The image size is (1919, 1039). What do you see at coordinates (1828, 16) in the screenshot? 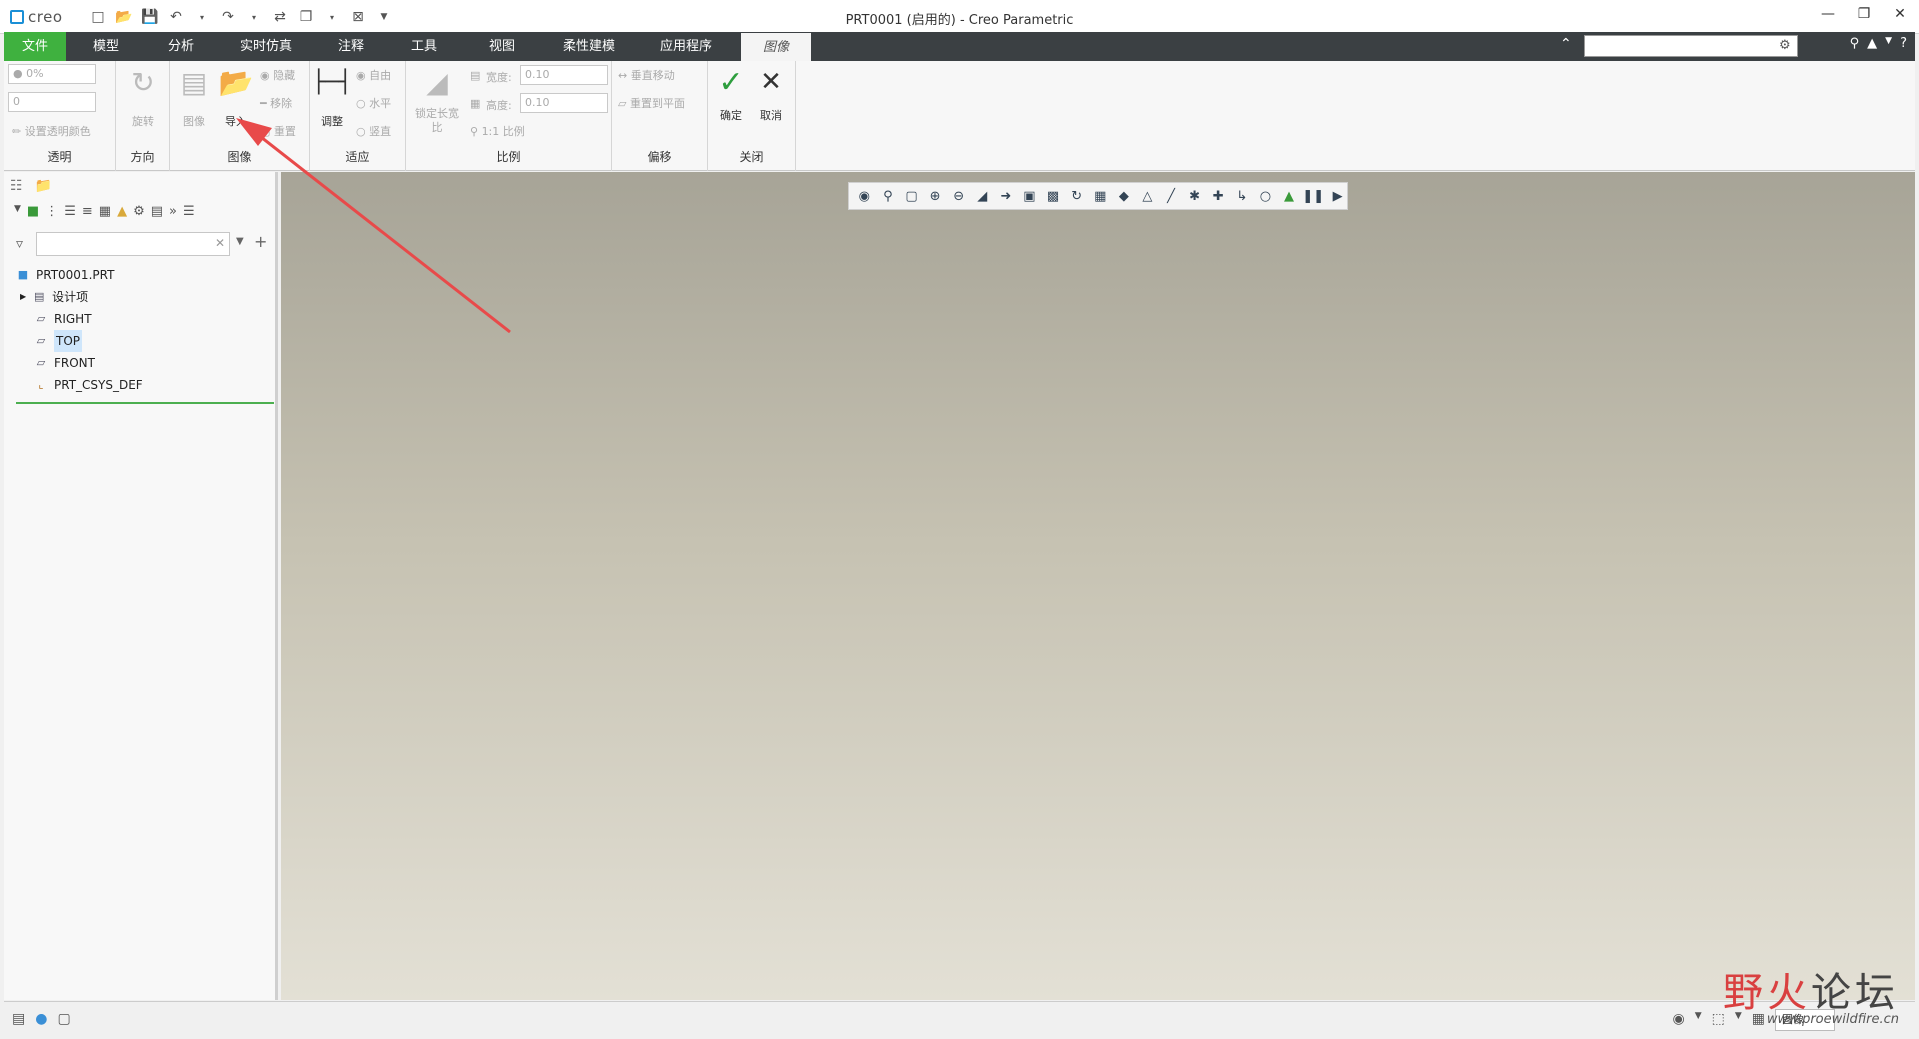
I see `minimize-icon: —` at bounding box center [1828, 16].